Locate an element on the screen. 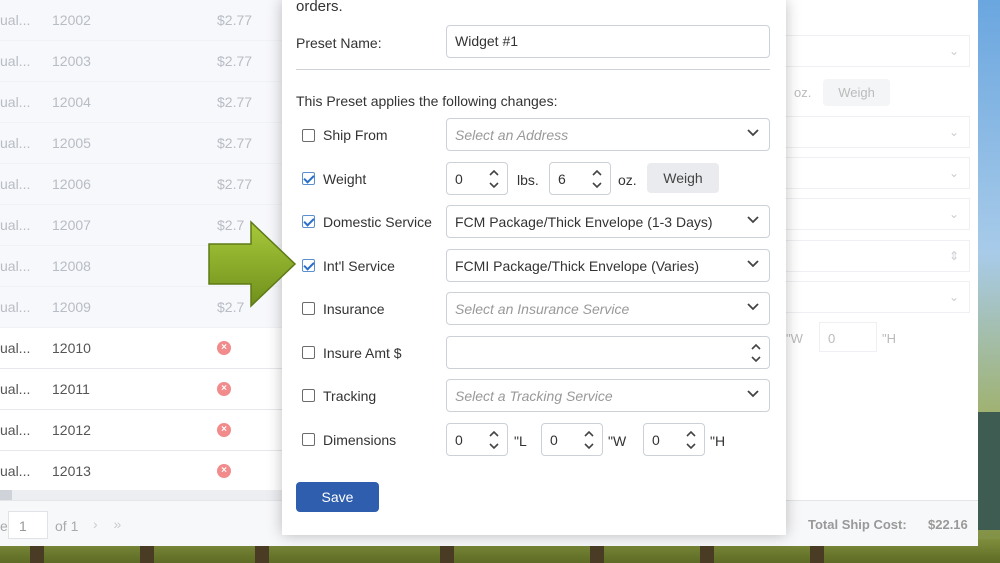 The image size is (1000, 563). table-row: ual... 12005 $2.77 is located at coordinates (141, 143).